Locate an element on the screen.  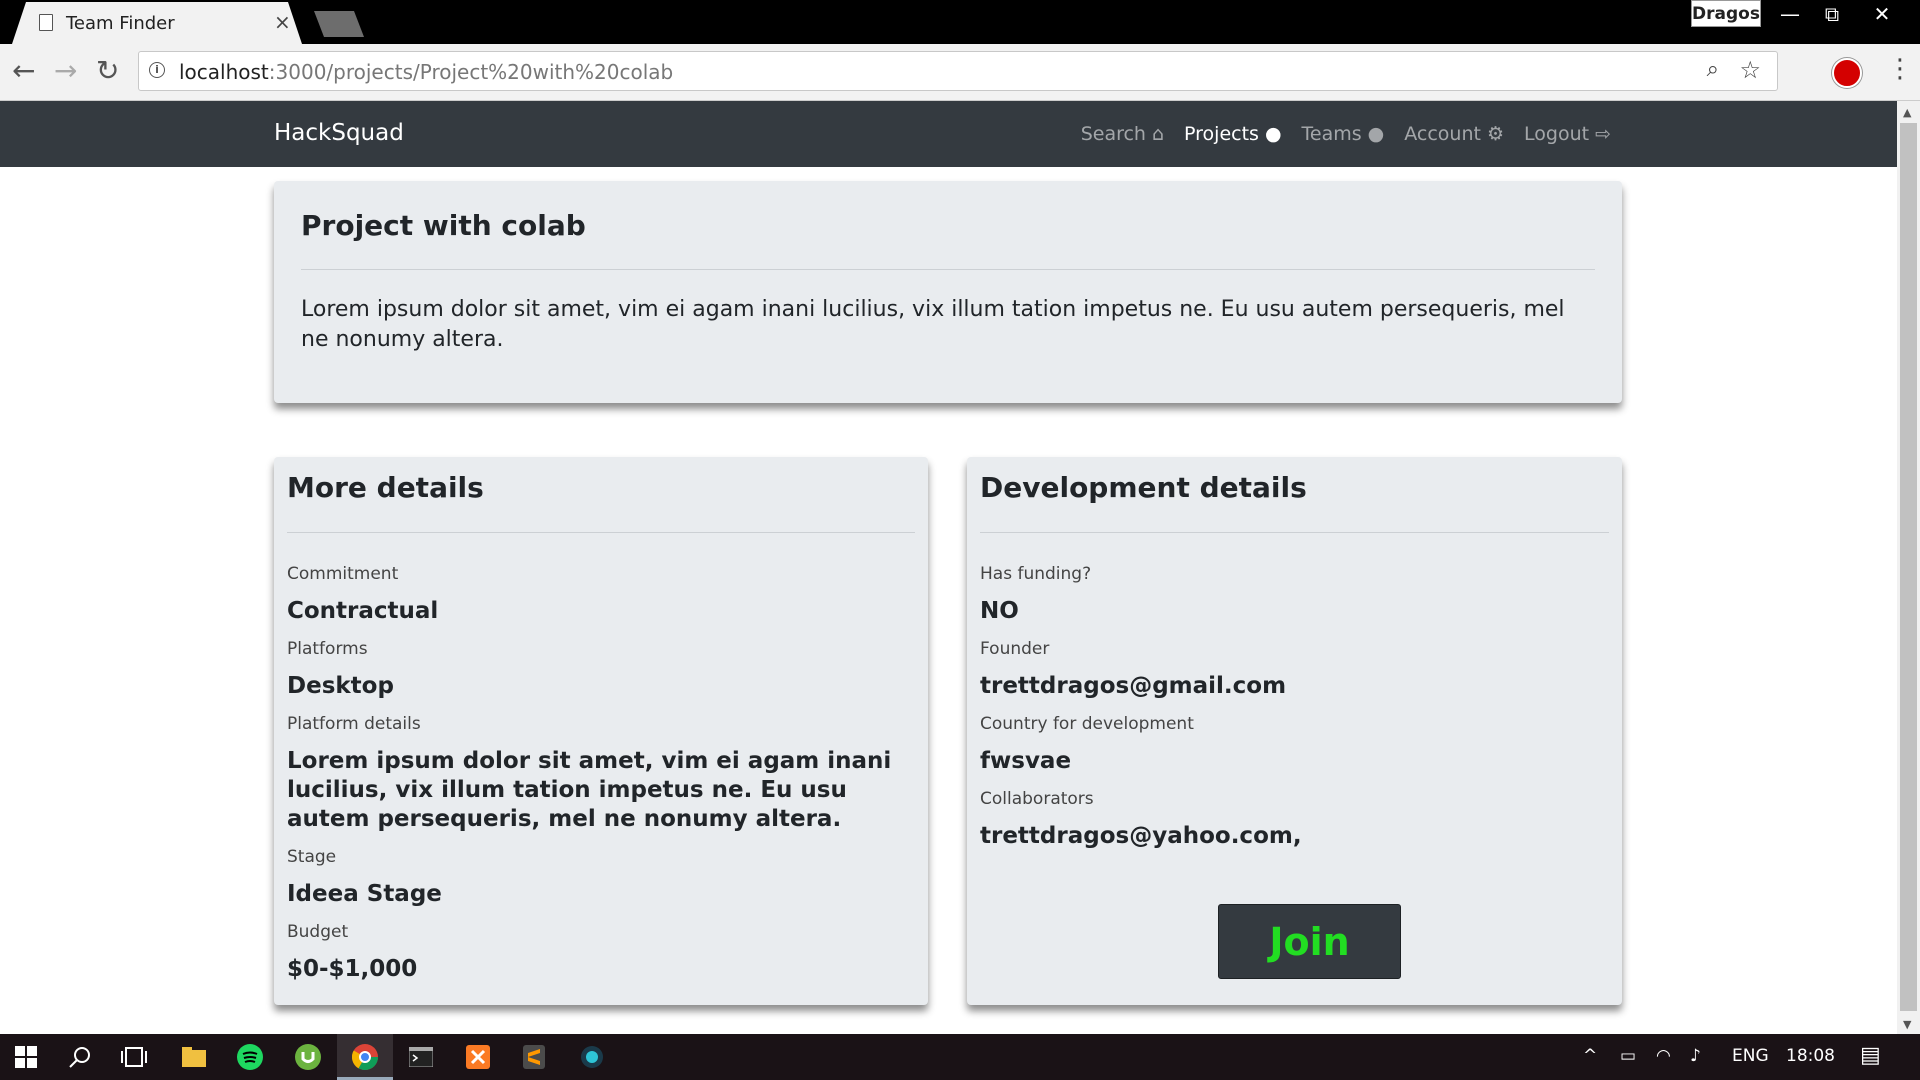
nav-logout: Logout ⇨ is located at coordinates (1567, 134).